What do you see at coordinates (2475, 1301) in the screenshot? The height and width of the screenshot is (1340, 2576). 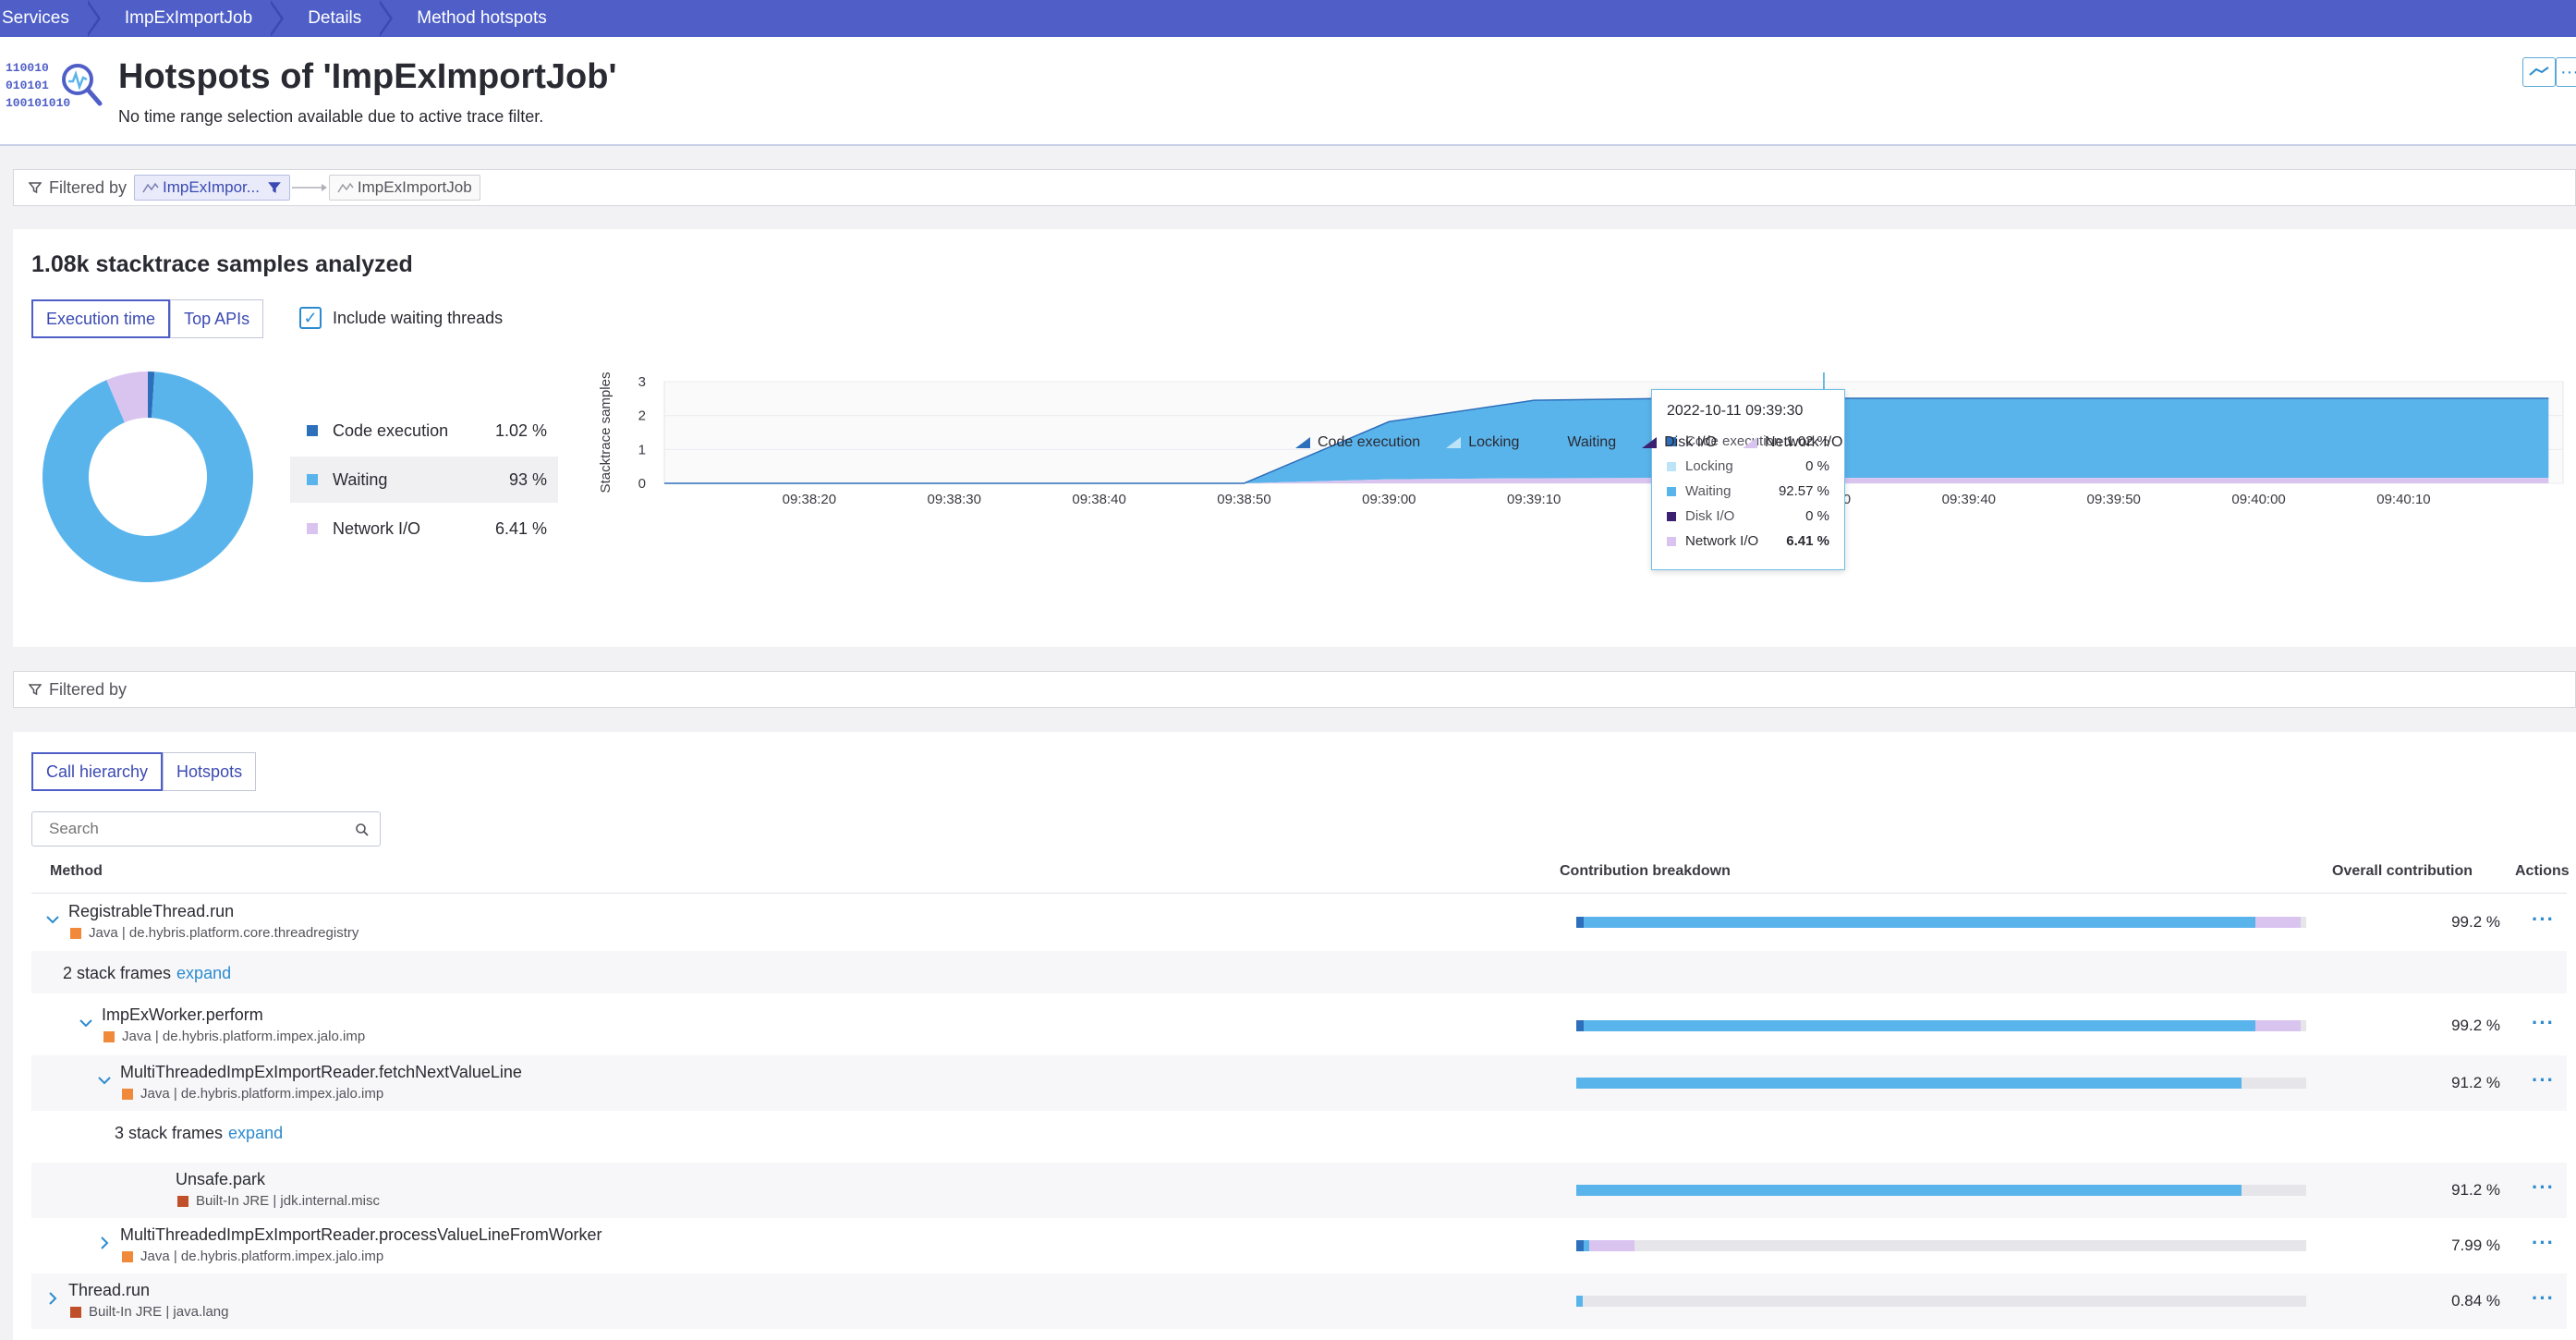 I see `overall-contribution: 0.84 %` at bounding box center [2475, 1301].